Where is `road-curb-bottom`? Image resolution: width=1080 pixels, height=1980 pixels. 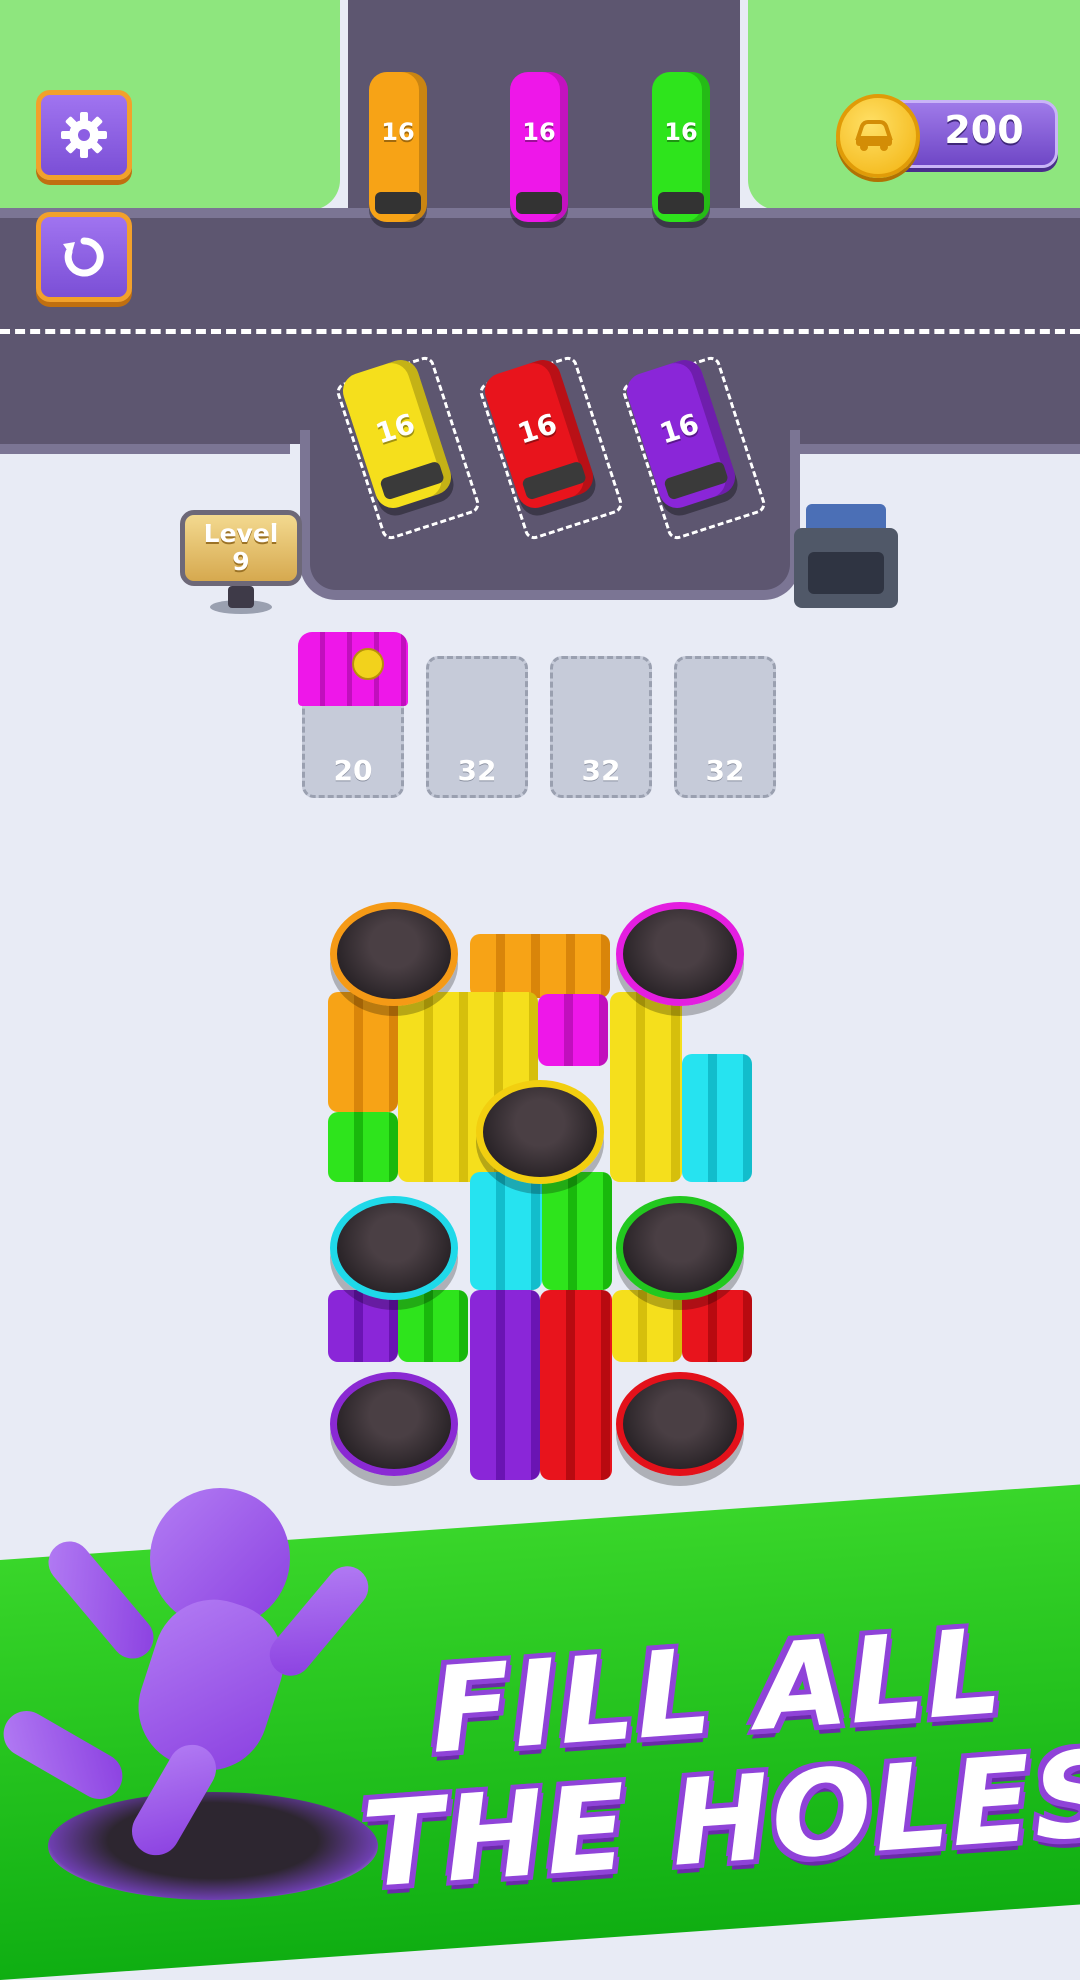 road-curb-bottom is located at coordinates (145, 449).